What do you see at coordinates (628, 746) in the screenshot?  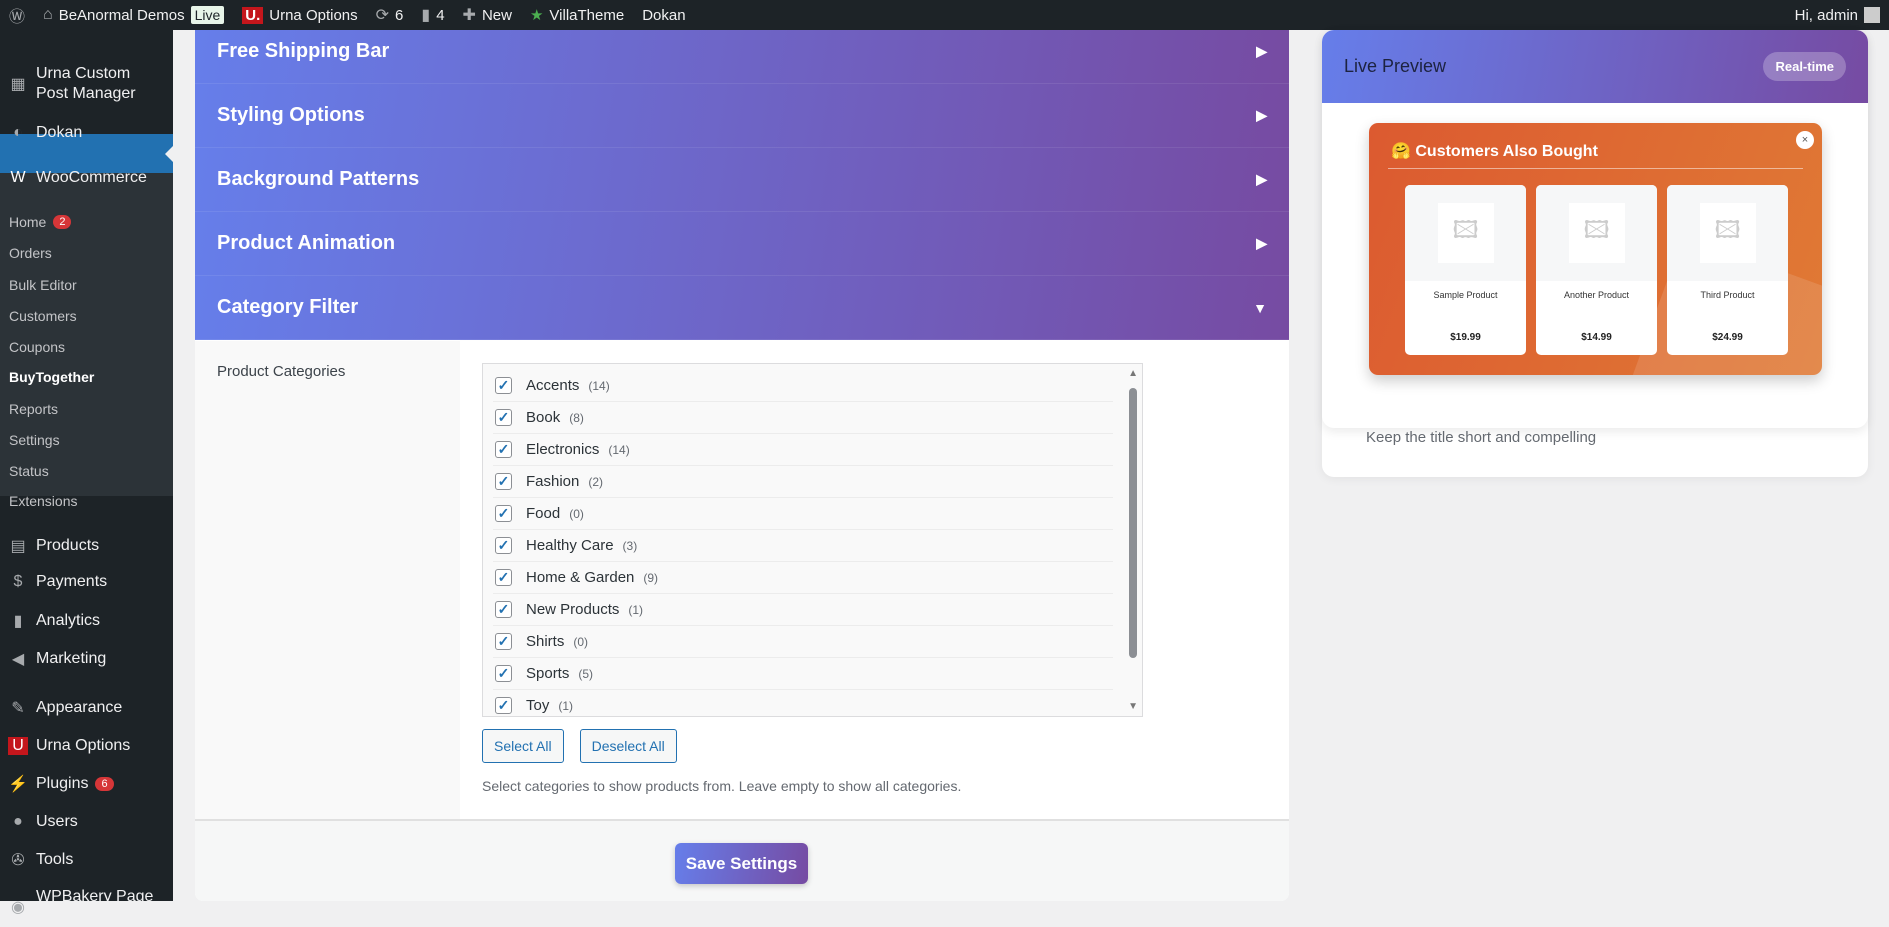 I see `deselect-all-button: Deselect All` at bounding box center [628, 746].